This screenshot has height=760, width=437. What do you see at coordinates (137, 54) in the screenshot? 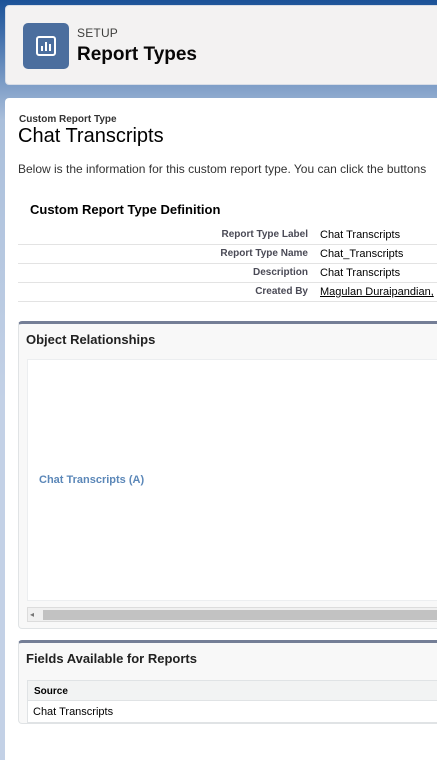
I see `page-title: Report Types` at bounding box center [137, 54].